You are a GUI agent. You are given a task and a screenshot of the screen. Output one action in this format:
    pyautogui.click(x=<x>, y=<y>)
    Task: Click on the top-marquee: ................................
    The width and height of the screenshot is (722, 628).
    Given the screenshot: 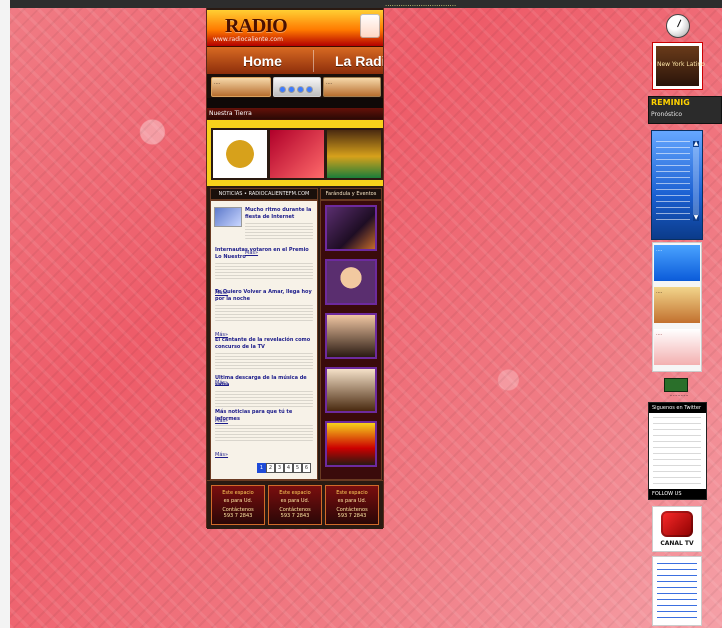 What is the action you would take?
    pyautogui.click(x=421, y=4)
    